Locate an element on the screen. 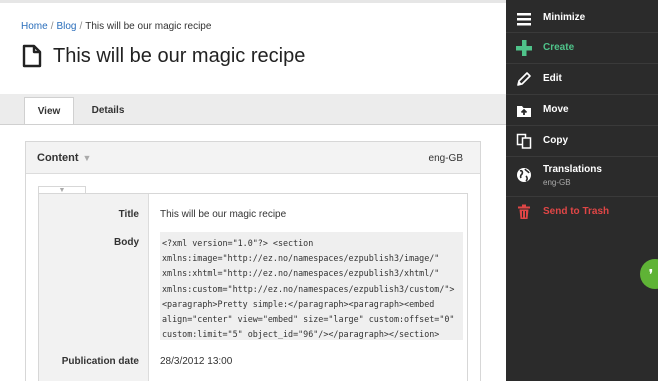  tabs-bar is located at coordinates (253, 109).